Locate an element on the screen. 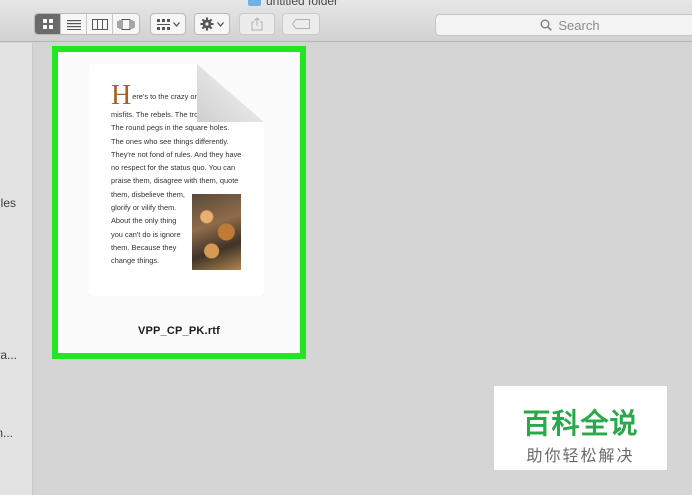 The height and width of the screenshot is (495, 692). file-name-label: VPP_CP_PK.rtf is located at coordinates (179, 331).